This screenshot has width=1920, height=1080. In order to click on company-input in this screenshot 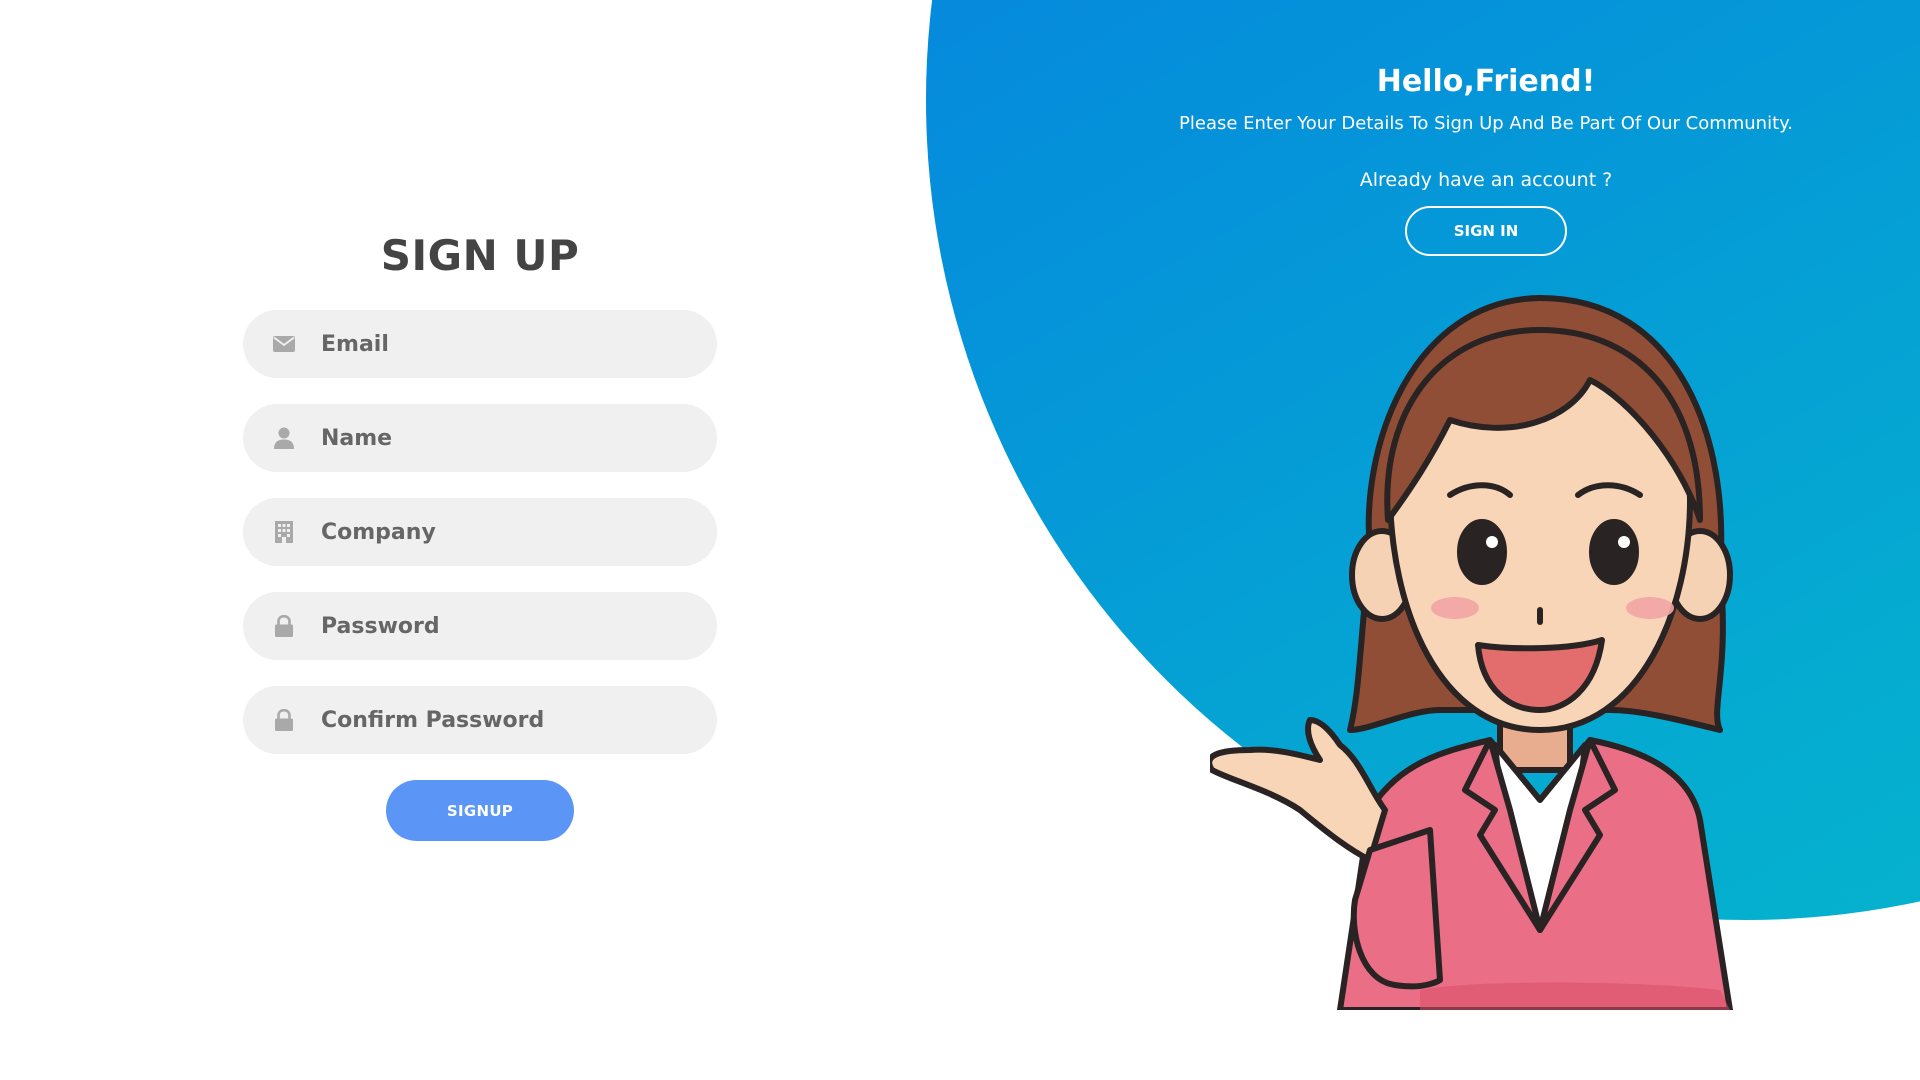, I will do `click(506, 532)`.